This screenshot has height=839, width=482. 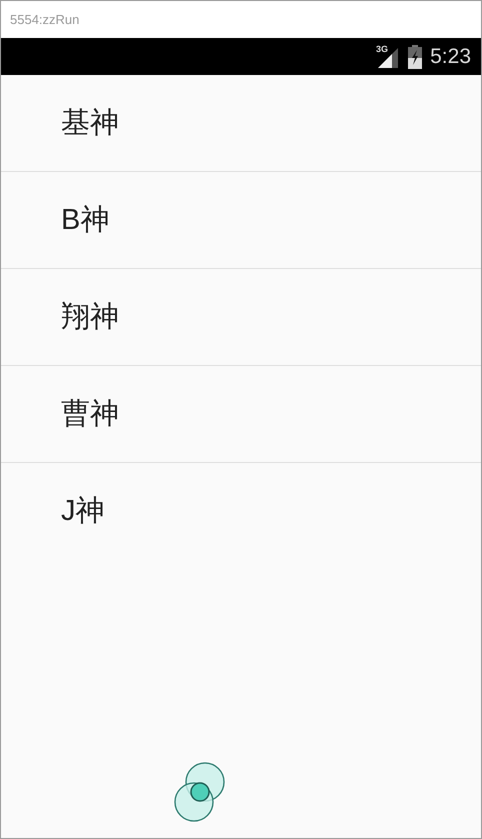 I want to click on battery-icon, so click(x=415, y=56).